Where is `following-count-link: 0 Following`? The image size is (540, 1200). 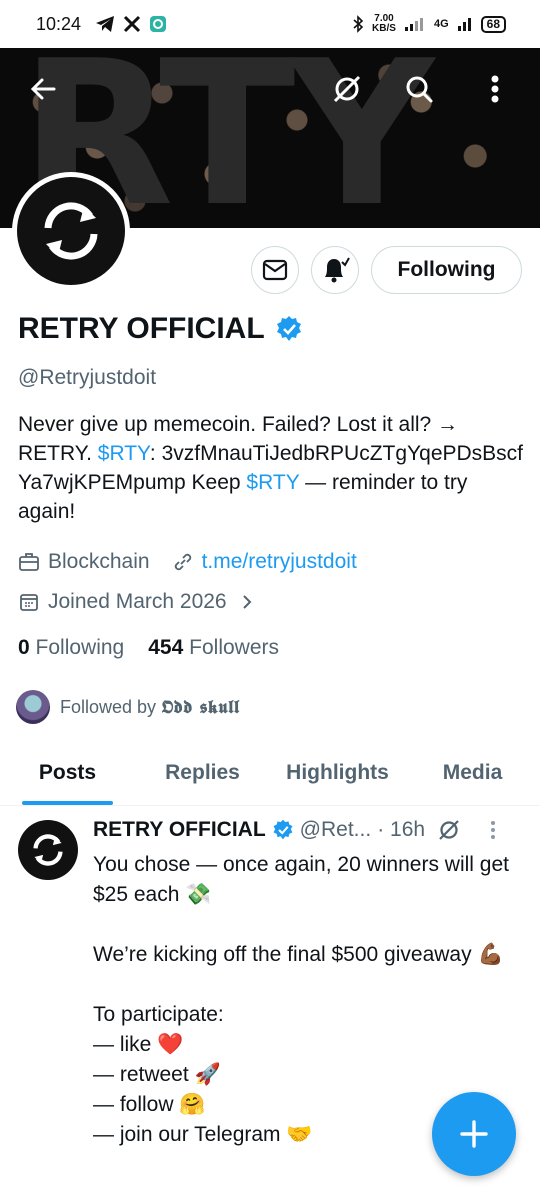 following-count-link: 0 Following is located at coordinates (71, 648).